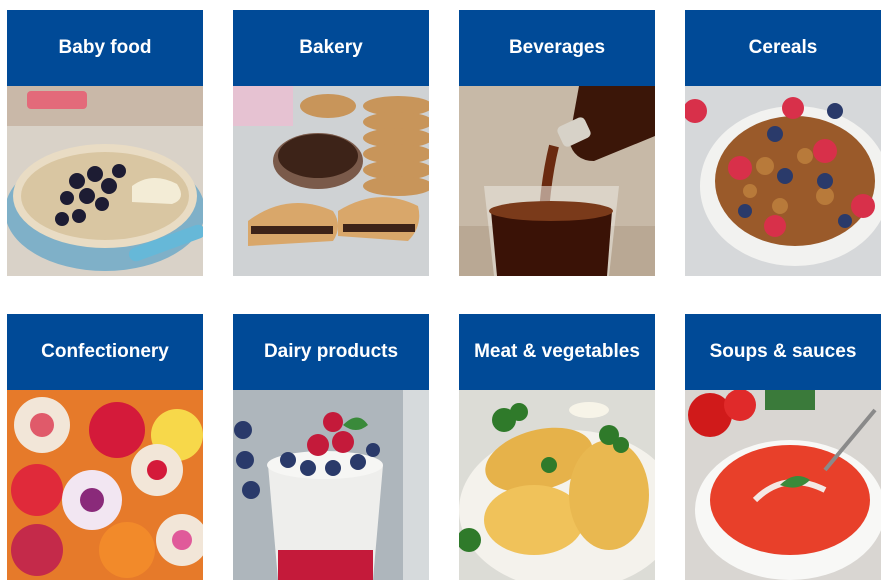 This screenshot has height=580, width=885. I want to click on category-tile-baby-food: Baby food, so click(105, 143).